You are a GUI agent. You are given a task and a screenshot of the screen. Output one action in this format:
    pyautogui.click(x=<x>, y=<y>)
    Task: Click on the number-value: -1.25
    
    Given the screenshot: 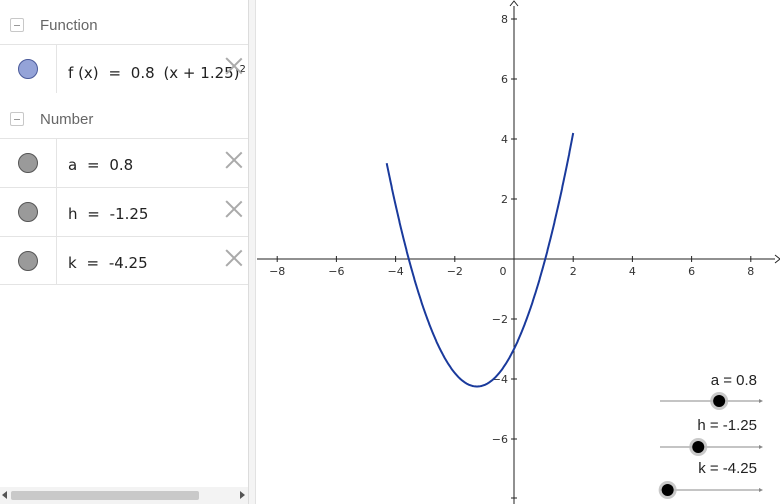 What is the action you would take?
    pyautogui.click(x=129, y=214)
    